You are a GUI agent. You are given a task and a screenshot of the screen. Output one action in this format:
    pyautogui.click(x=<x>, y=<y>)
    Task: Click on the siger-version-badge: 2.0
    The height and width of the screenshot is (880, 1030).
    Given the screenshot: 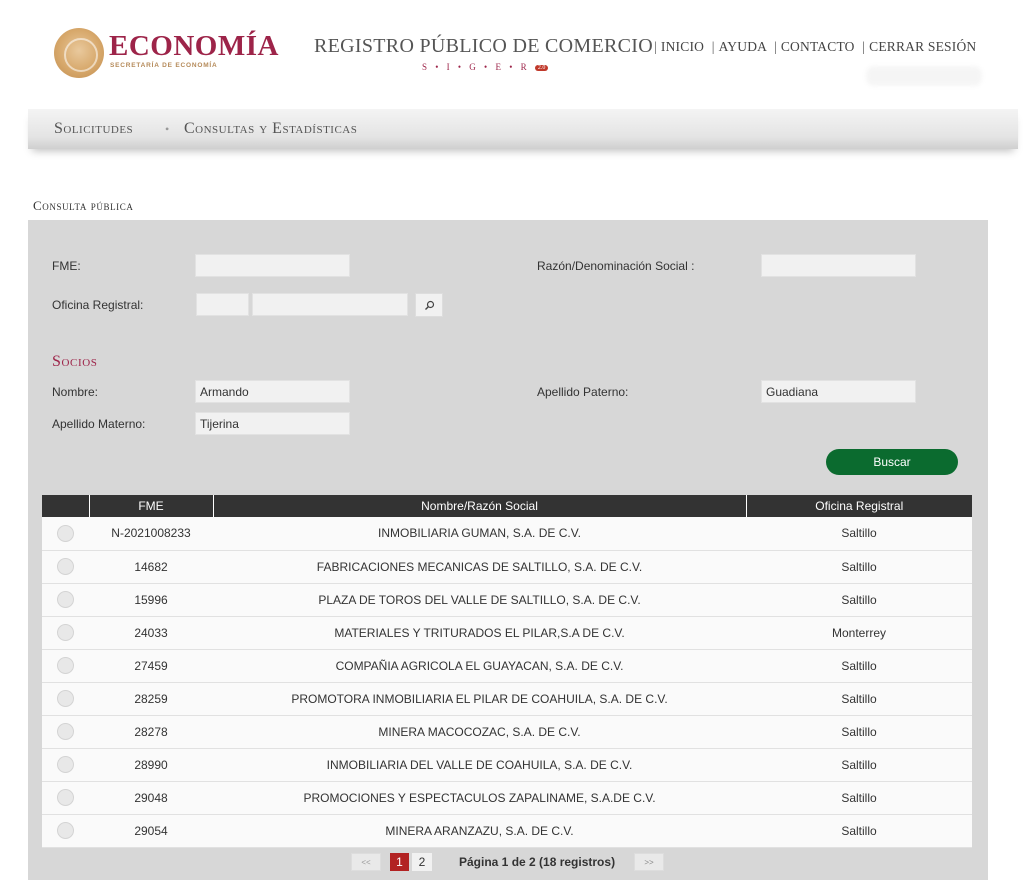 What is the action you would take?
    pyautogui.click(x=541, y=68)
    